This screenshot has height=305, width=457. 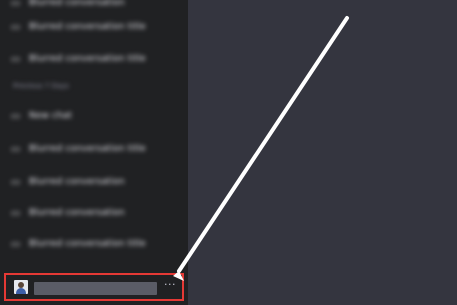 What do you see at coordinates (170, 284) in the screenshot?
I see `more-options-icon: ···` at bounding box center [170, 284].